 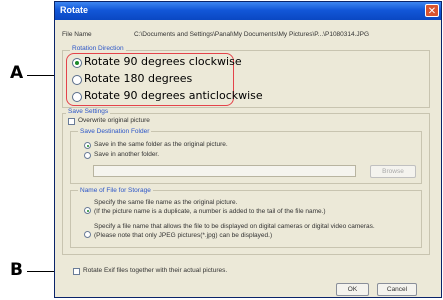 What do you see at coordinates (126, 154) in the screenshot?
I see `another-folder-label: Save in another folder.` at bounding box center [126, 154].